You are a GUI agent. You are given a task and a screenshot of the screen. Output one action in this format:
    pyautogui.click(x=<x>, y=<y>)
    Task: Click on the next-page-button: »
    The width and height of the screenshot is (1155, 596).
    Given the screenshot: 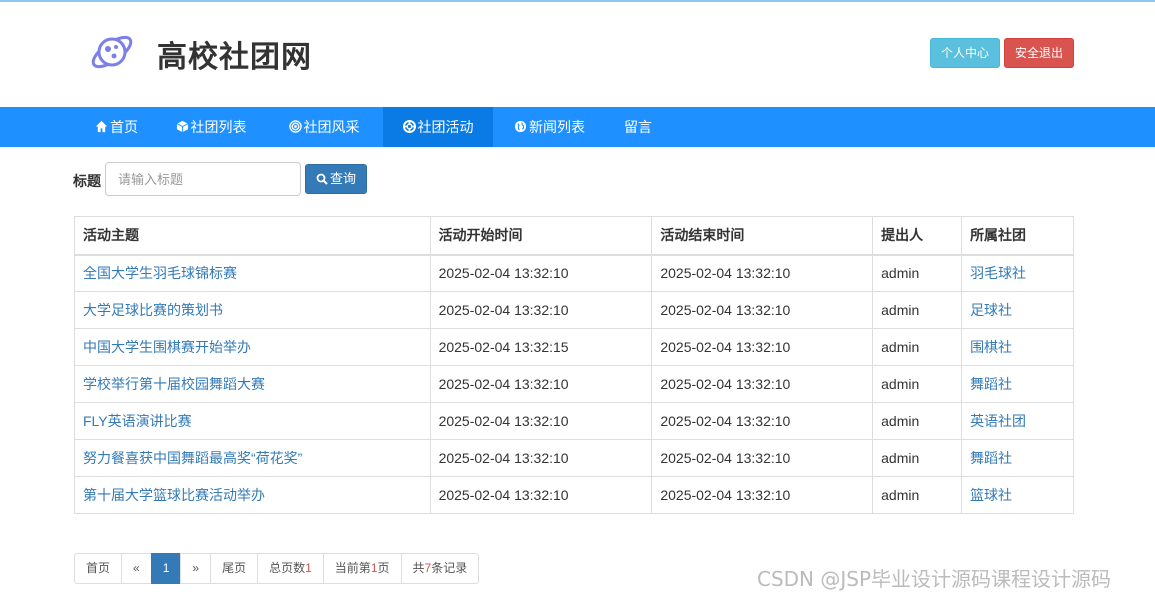 What is the action you would take?
    pyautogui.click(x=196, y=568)
    